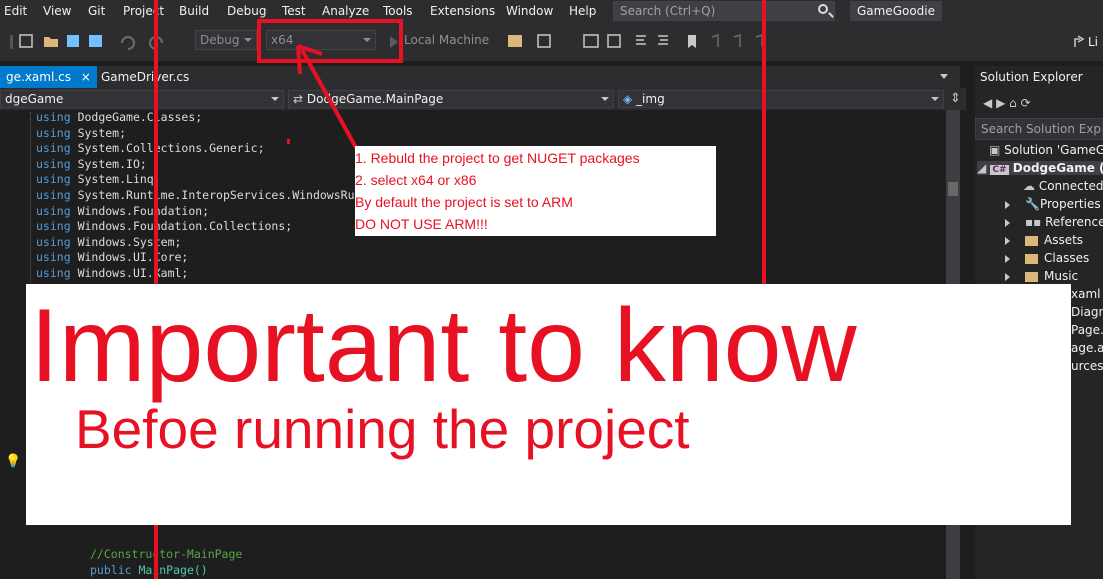 The width and height of the screenshot is (1103, 579). What do you see at coordinates (591, 41) in the screenshot?
I see `toolbar-icon-c` at bounding box center [591, 41].